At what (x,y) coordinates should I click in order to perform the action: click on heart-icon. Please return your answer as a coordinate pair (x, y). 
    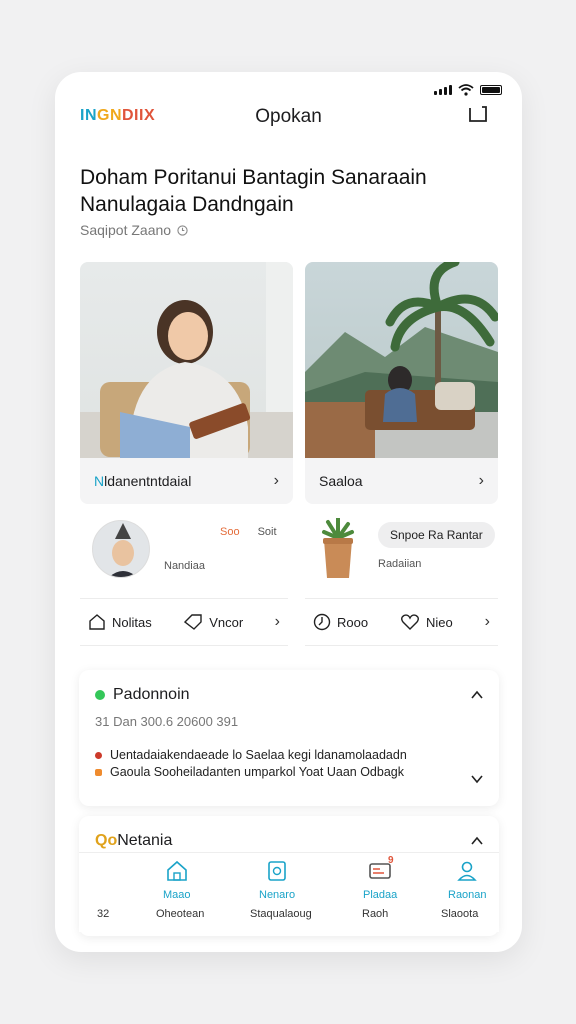
    Looking at the image, I should click on (410, 622).